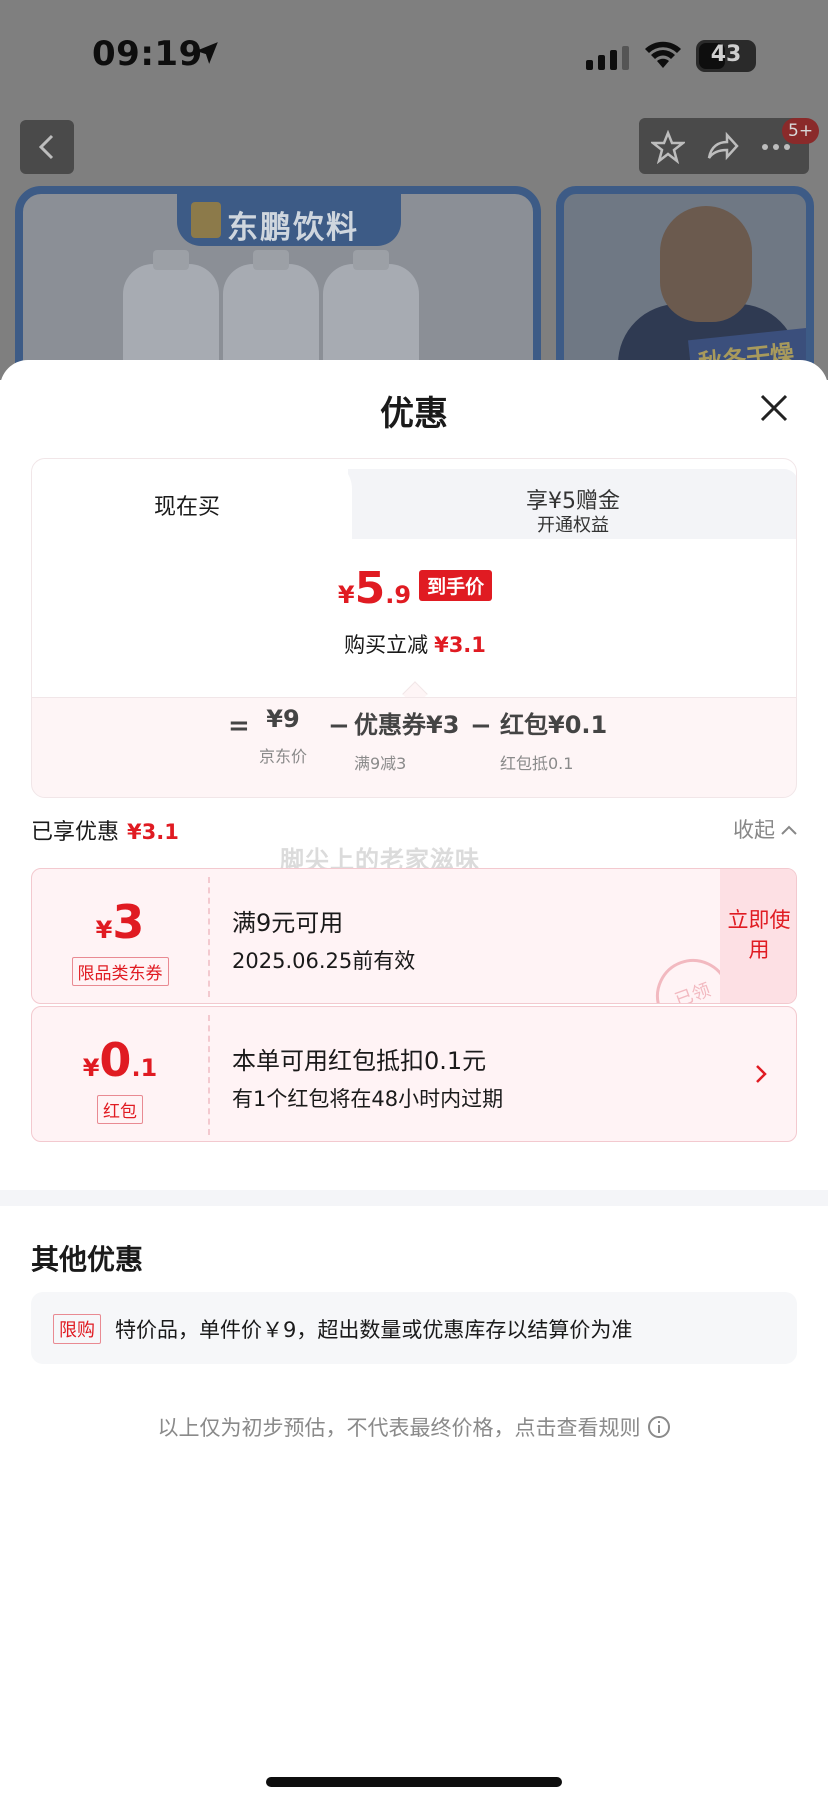  I want to click on star-icon, so click(668, 147).